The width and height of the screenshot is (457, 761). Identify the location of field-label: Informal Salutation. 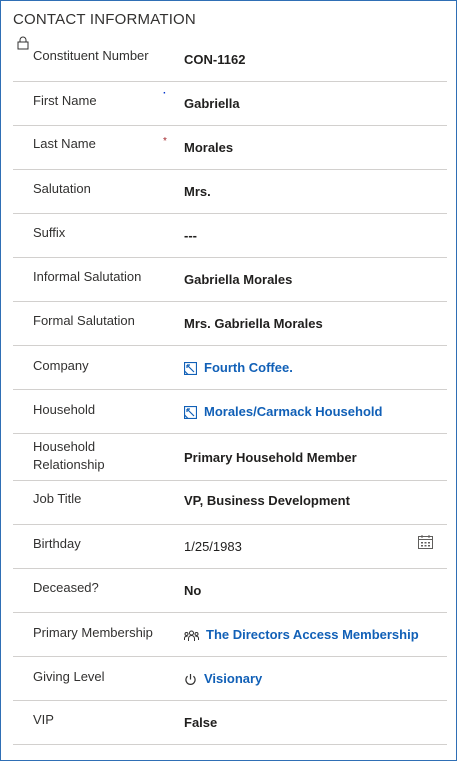
(87, 276).